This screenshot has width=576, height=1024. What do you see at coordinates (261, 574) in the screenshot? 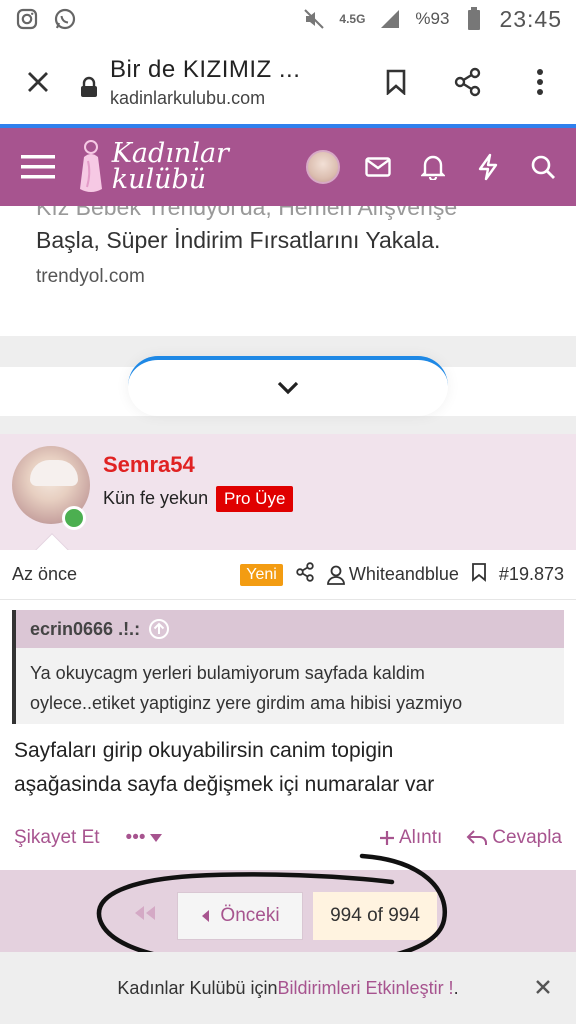
I see `new-badge: Yeni` at bounding box center [261, 574].